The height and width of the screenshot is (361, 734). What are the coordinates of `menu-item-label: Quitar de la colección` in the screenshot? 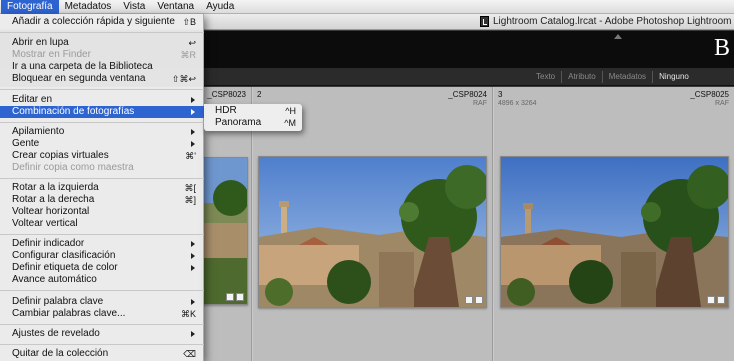 It's located at (60, 353).